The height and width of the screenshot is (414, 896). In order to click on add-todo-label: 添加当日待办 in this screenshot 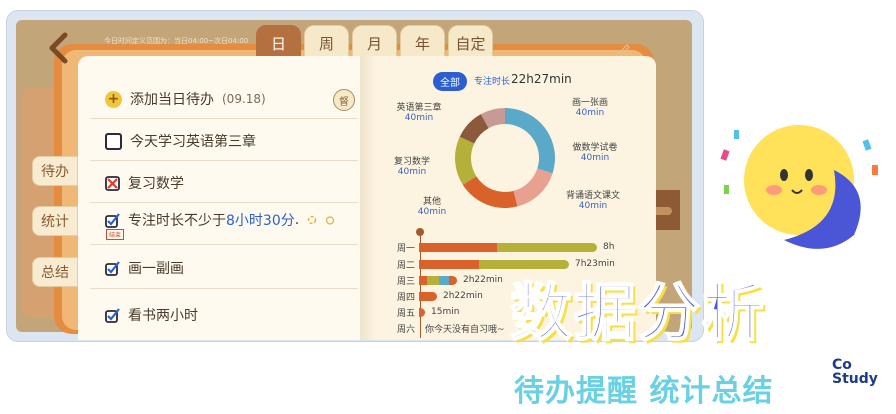, I will do `click(172, 100)`.